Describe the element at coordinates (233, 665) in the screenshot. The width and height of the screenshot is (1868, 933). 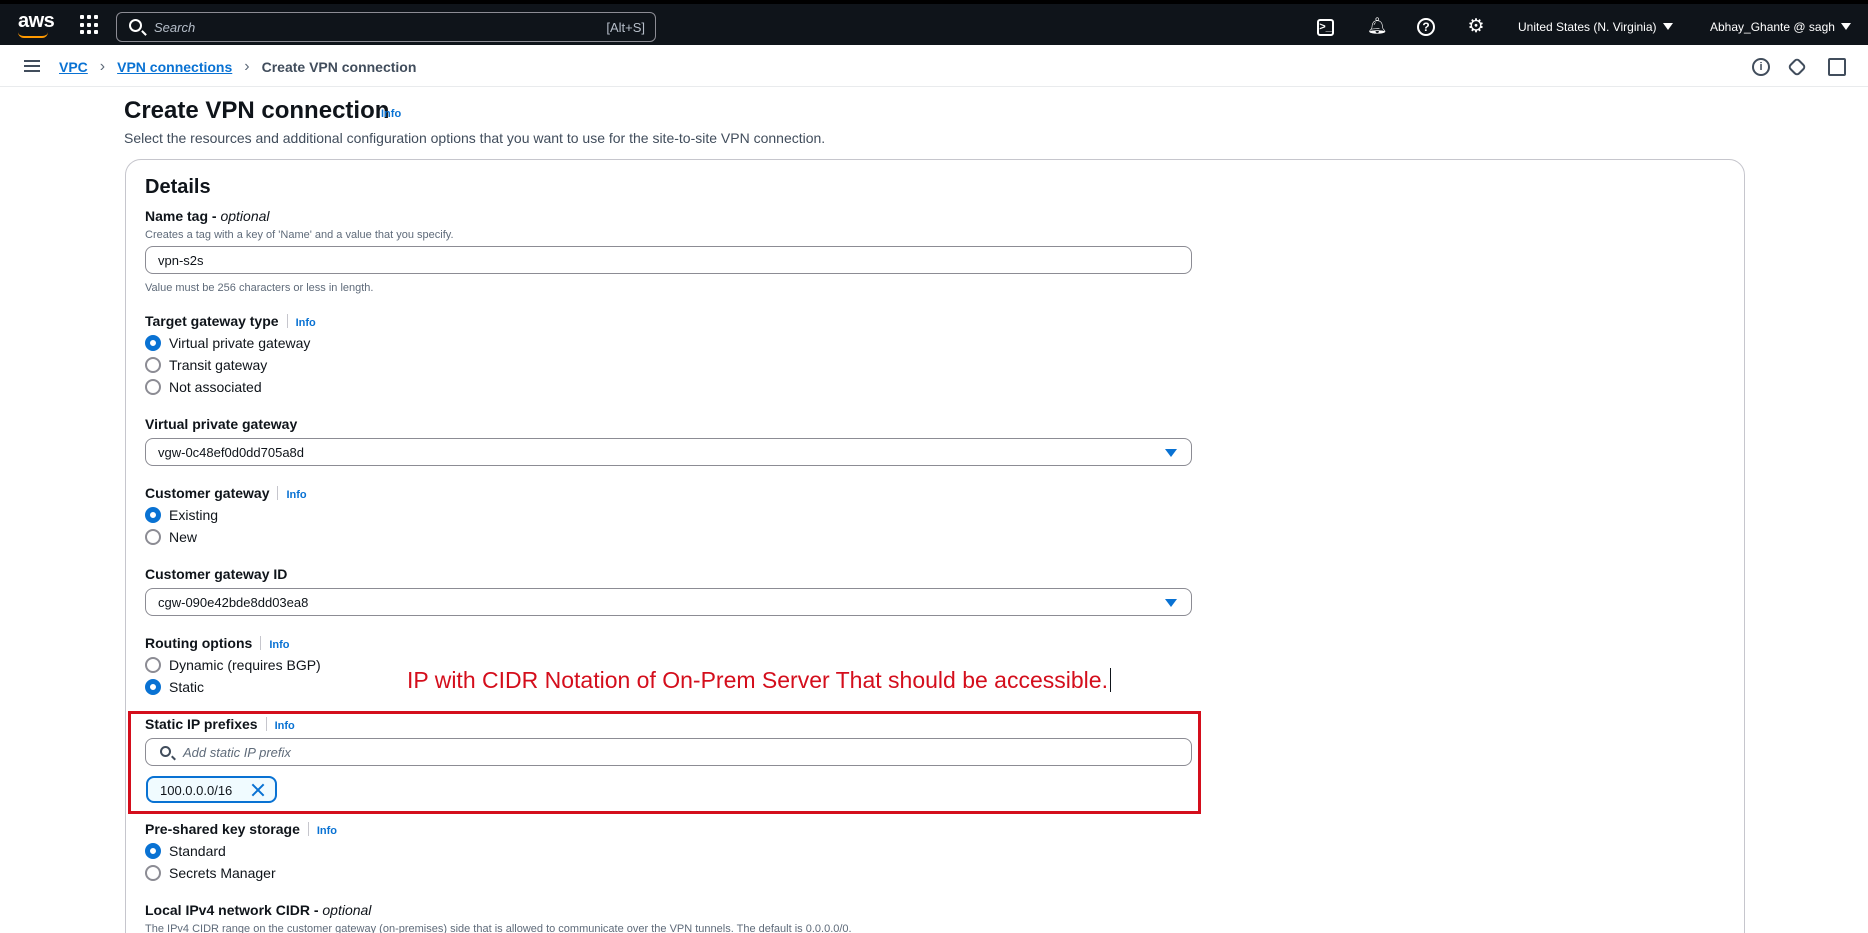
I see `radio-dynamic-bgp: Dynamic (requires BGP)` at that location.